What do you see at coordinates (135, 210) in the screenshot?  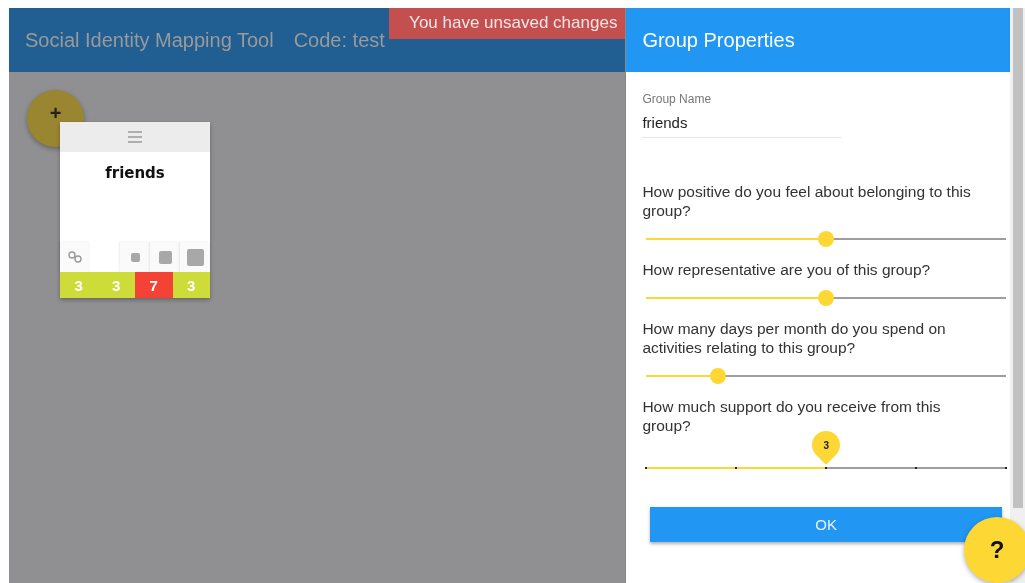 I see `group-card: friends 3 3 7 3` at bounding box center [135, 210].